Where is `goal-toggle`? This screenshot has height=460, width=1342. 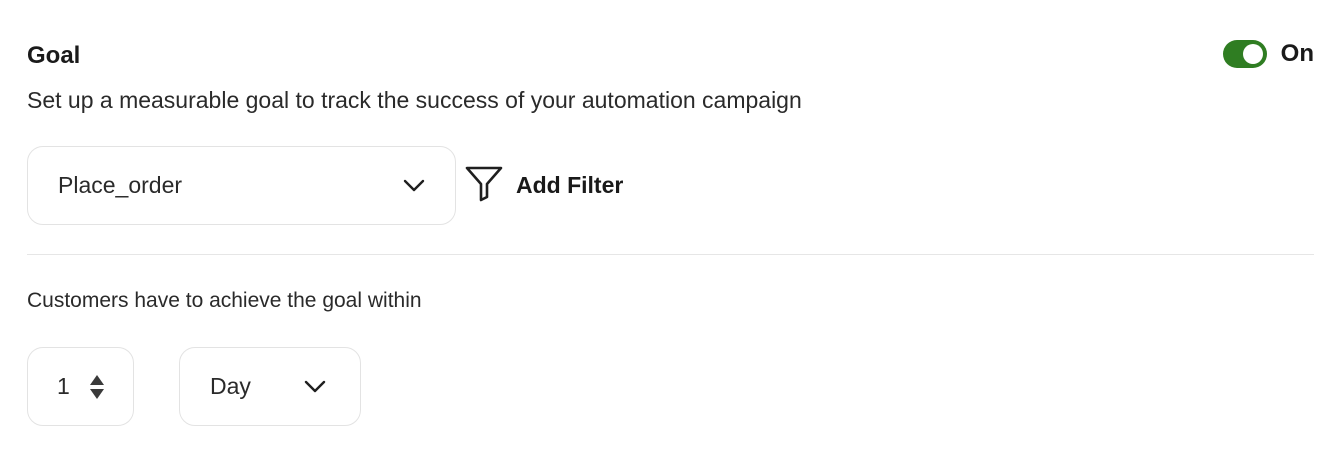
goal-toggle is located at coordinates (1244, 54).